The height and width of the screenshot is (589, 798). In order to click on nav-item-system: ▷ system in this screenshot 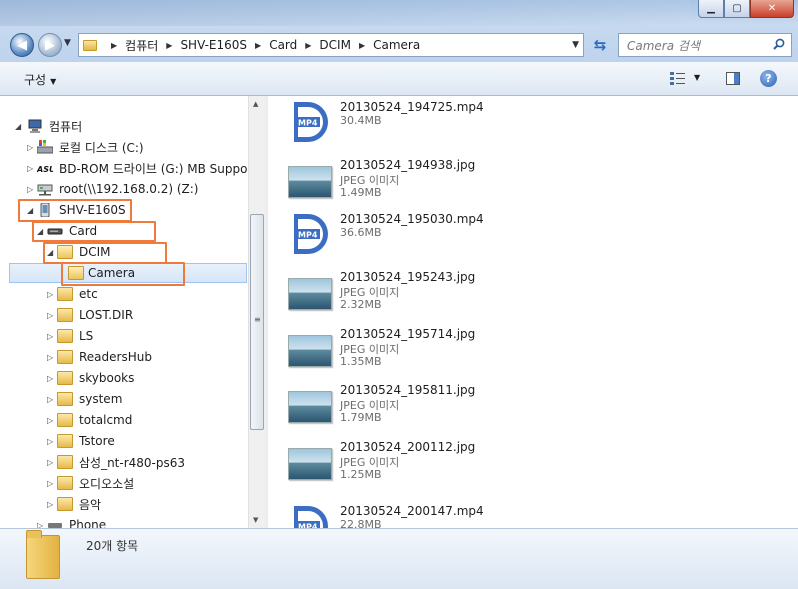, I will do `click(128, 399)`.